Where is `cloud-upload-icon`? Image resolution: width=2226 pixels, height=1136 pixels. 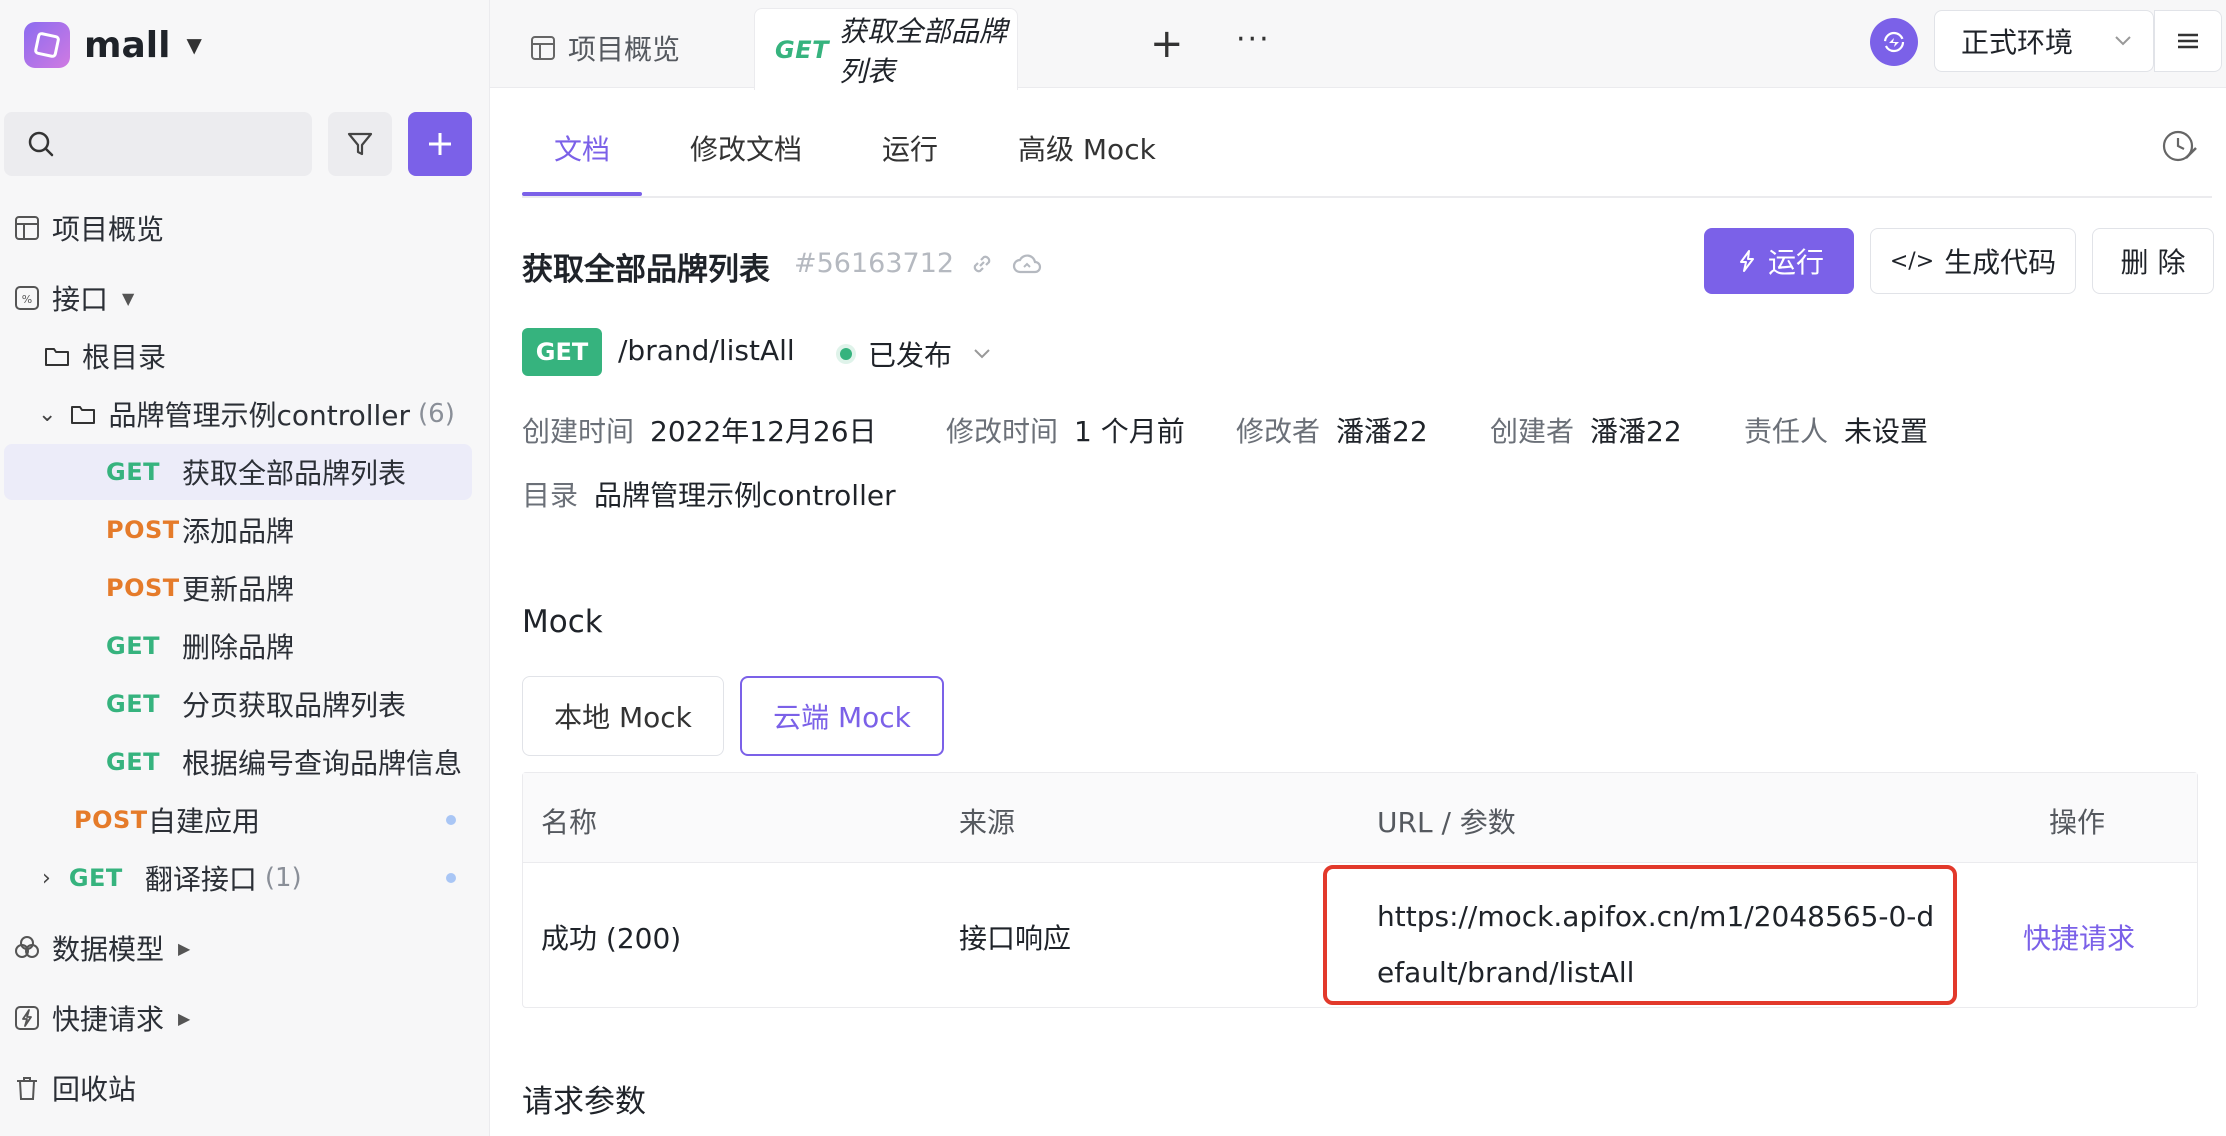
cloud-upload-icon is located at coordinates (1027, 264).